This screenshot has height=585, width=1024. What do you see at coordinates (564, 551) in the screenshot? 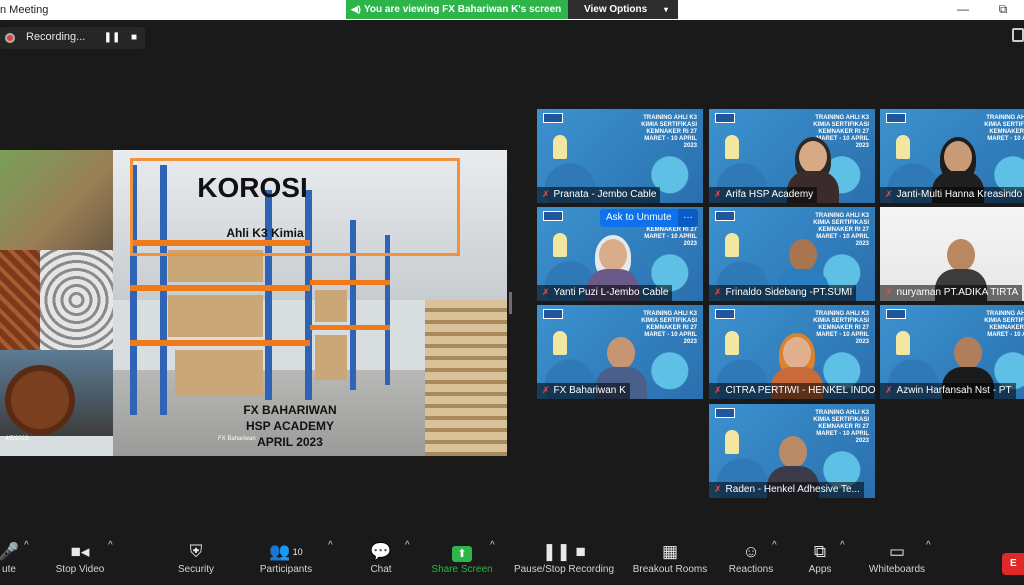
I see `pause-stop-icon: ❚❚ ■` at bounding box center [564, 551].